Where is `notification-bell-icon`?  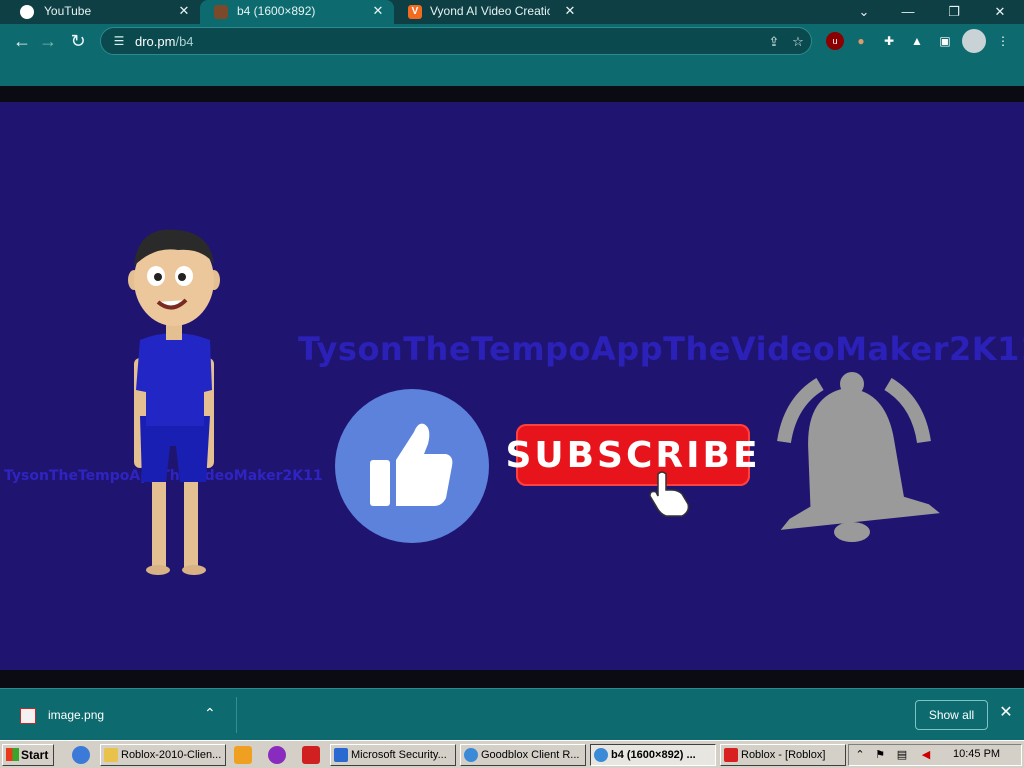
notification-bell-icon is located at coordinates (858, 457).